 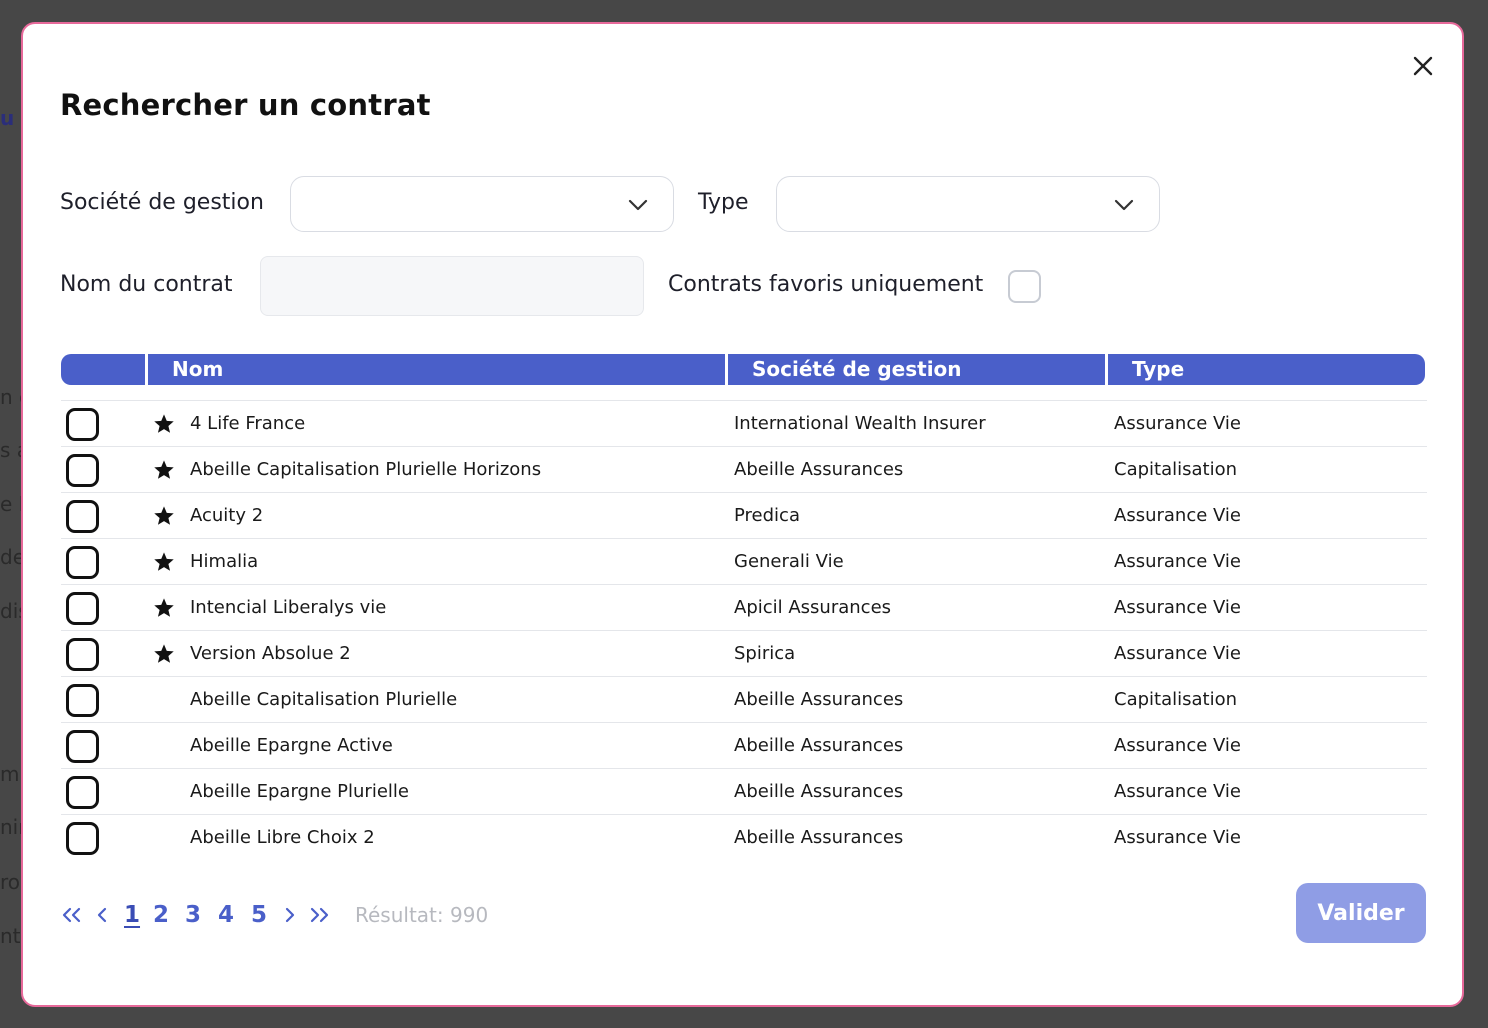 I want to click on nom-contrat-label: Nom du contrat, so click(x=146, y=284).